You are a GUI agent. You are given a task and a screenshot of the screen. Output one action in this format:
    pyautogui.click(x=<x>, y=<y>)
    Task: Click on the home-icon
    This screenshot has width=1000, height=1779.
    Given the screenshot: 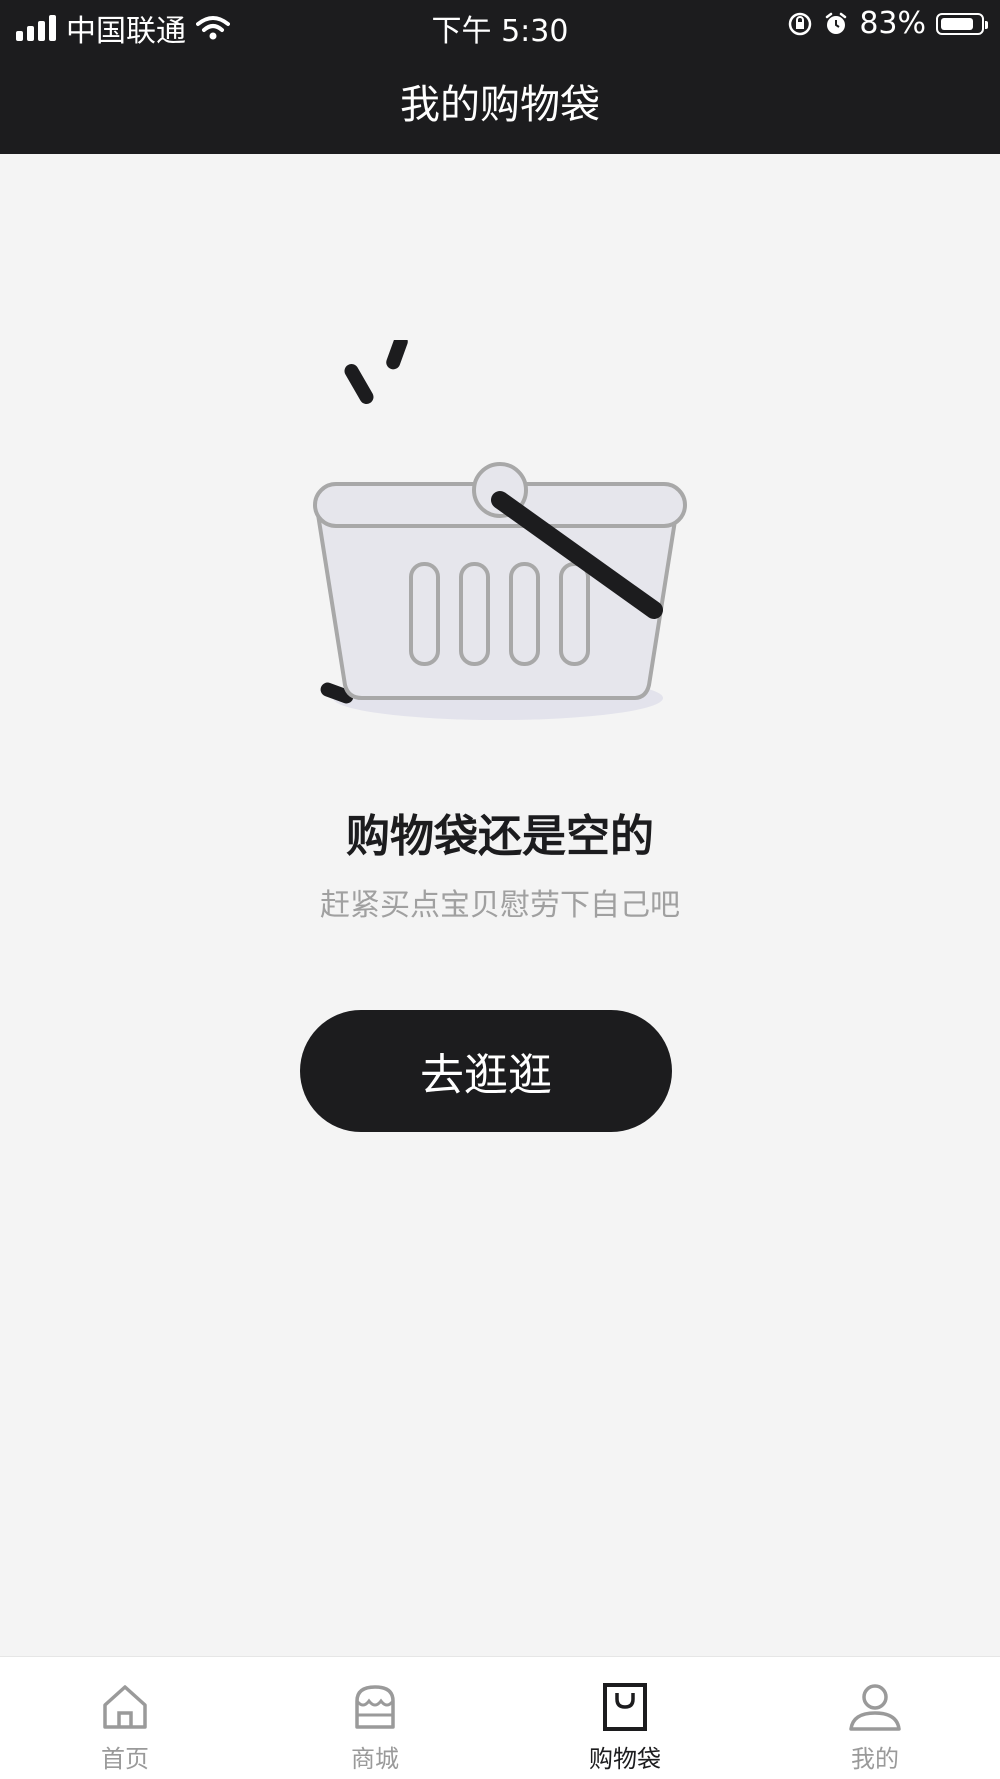 What is the action you would take?
    pyautogui.click(x=125, y=1707)
    